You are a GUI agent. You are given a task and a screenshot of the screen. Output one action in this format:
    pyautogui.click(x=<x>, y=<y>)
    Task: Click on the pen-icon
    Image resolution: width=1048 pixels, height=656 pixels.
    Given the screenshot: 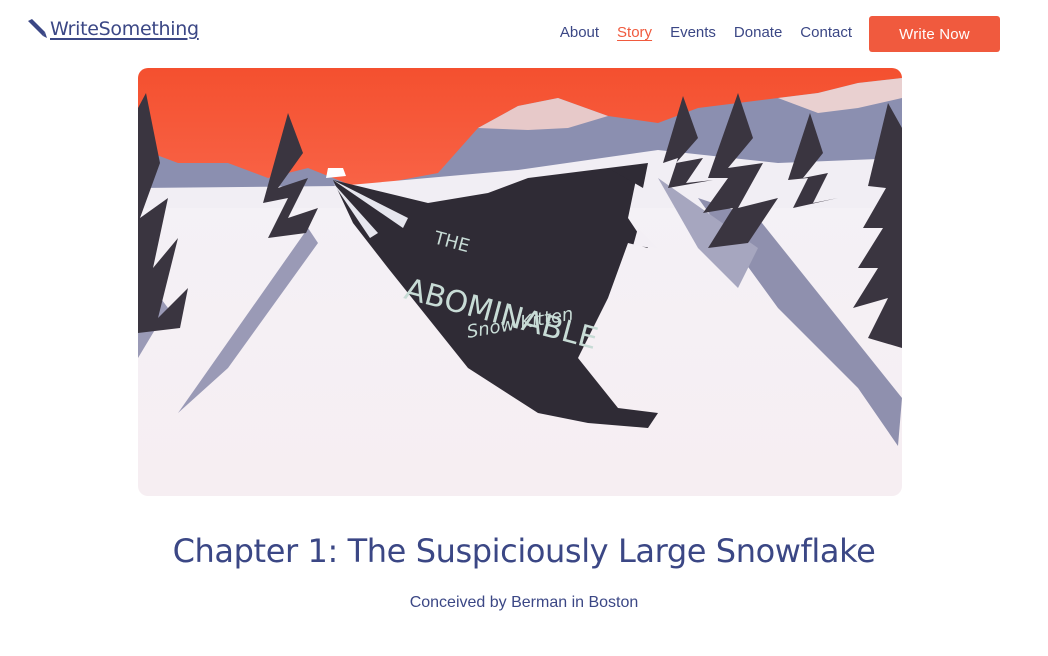 What is the action you would take?
    pyautogui.click(x=37, y=29)
    